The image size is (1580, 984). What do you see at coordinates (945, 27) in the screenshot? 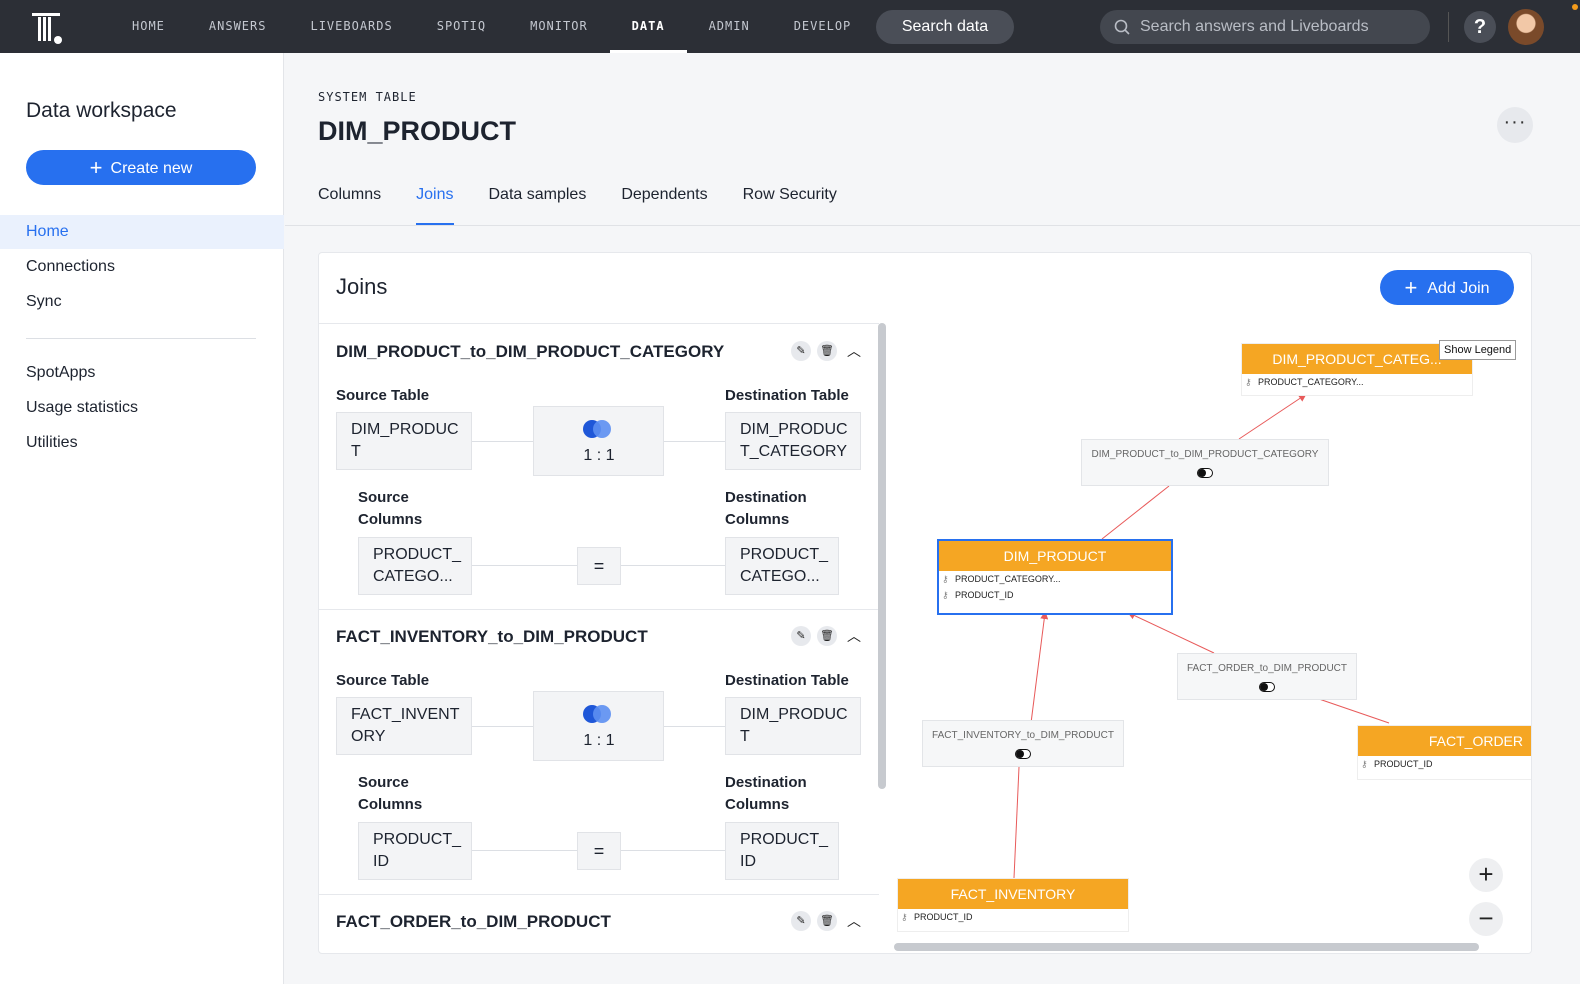
I see `search-data-button: Search data` at bounding box center [945, 27].